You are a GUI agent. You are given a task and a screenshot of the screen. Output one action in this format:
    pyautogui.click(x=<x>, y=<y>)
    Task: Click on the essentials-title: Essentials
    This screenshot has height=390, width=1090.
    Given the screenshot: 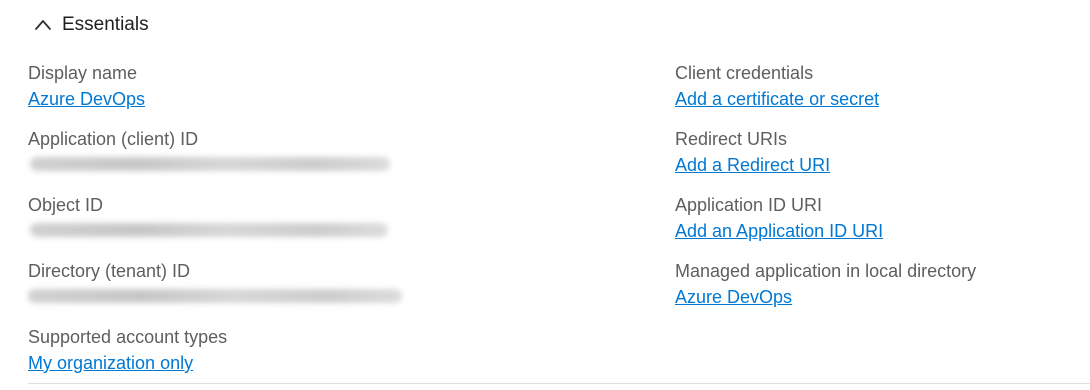 What is the action you would take?
    pyautogui.click(x=105, y=24)
    